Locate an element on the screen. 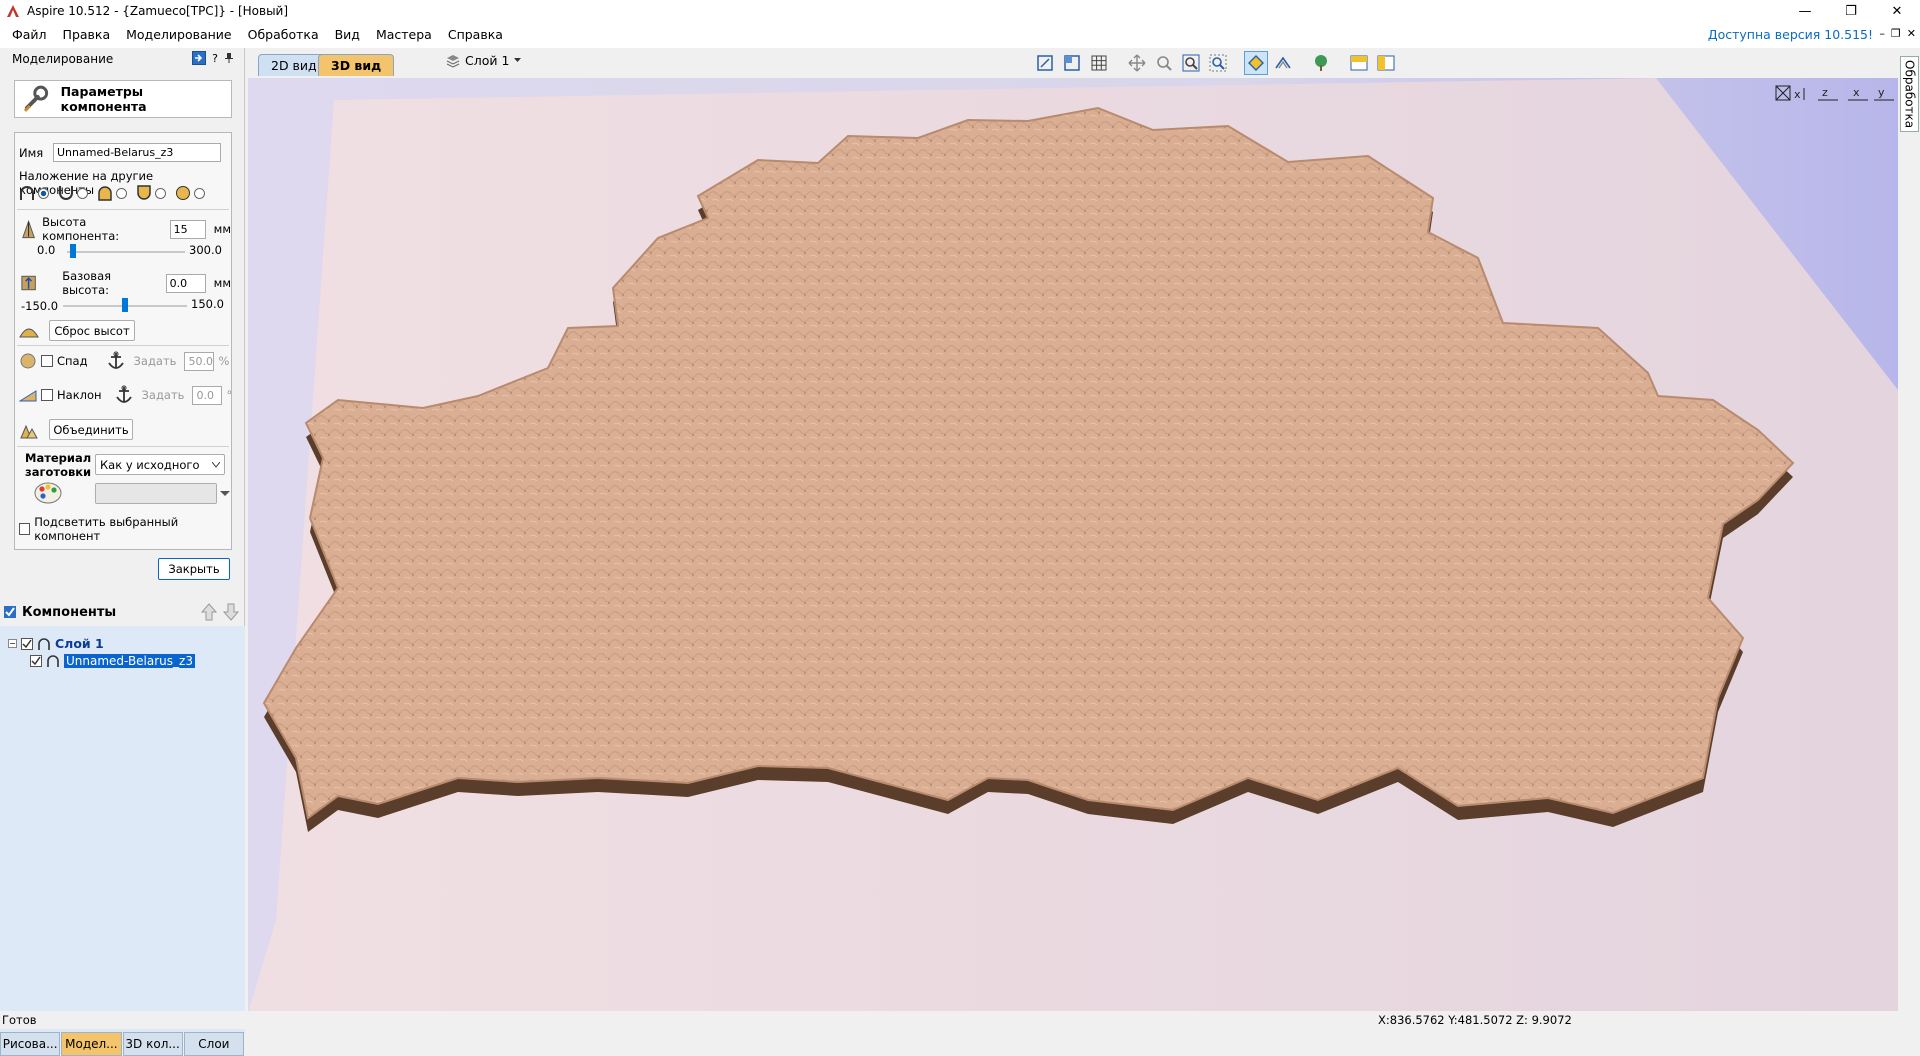  fade-anchor-icon is located at coordinates (116, 361).